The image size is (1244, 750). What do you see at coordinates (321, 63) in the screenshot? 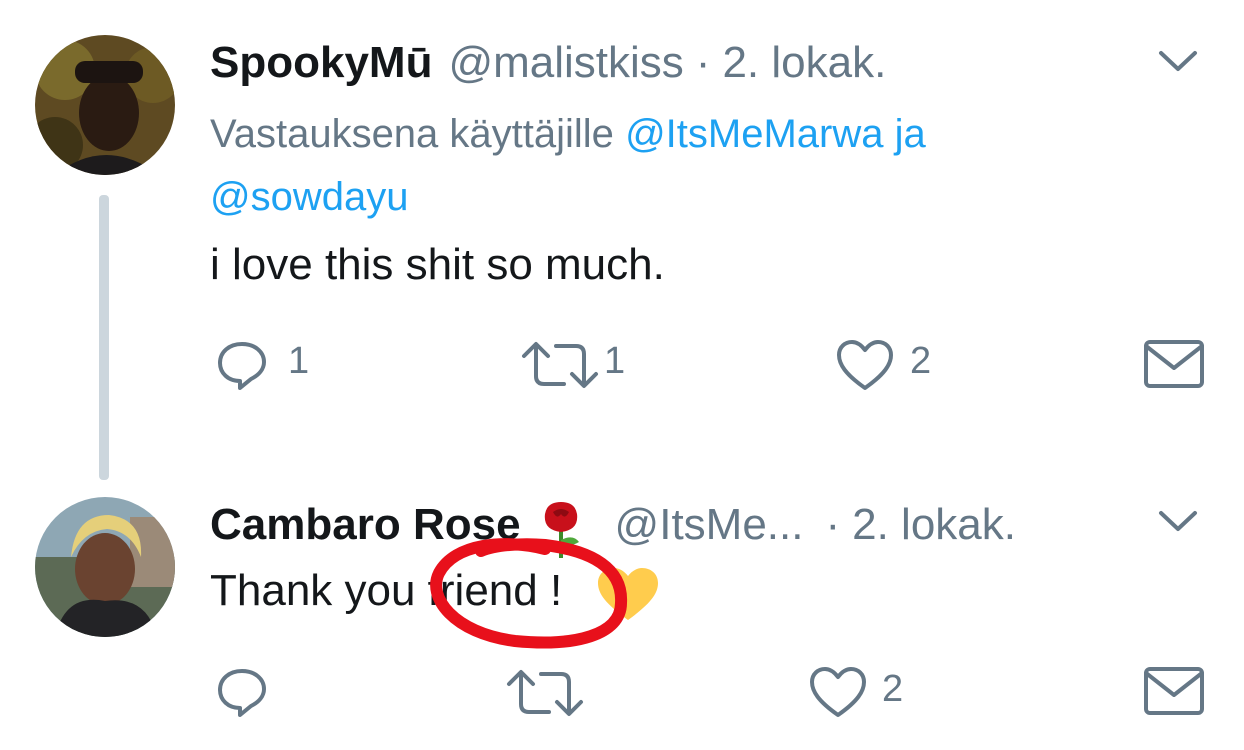
I see `user-name: SpookyMū` at bounding box center [321, 63].